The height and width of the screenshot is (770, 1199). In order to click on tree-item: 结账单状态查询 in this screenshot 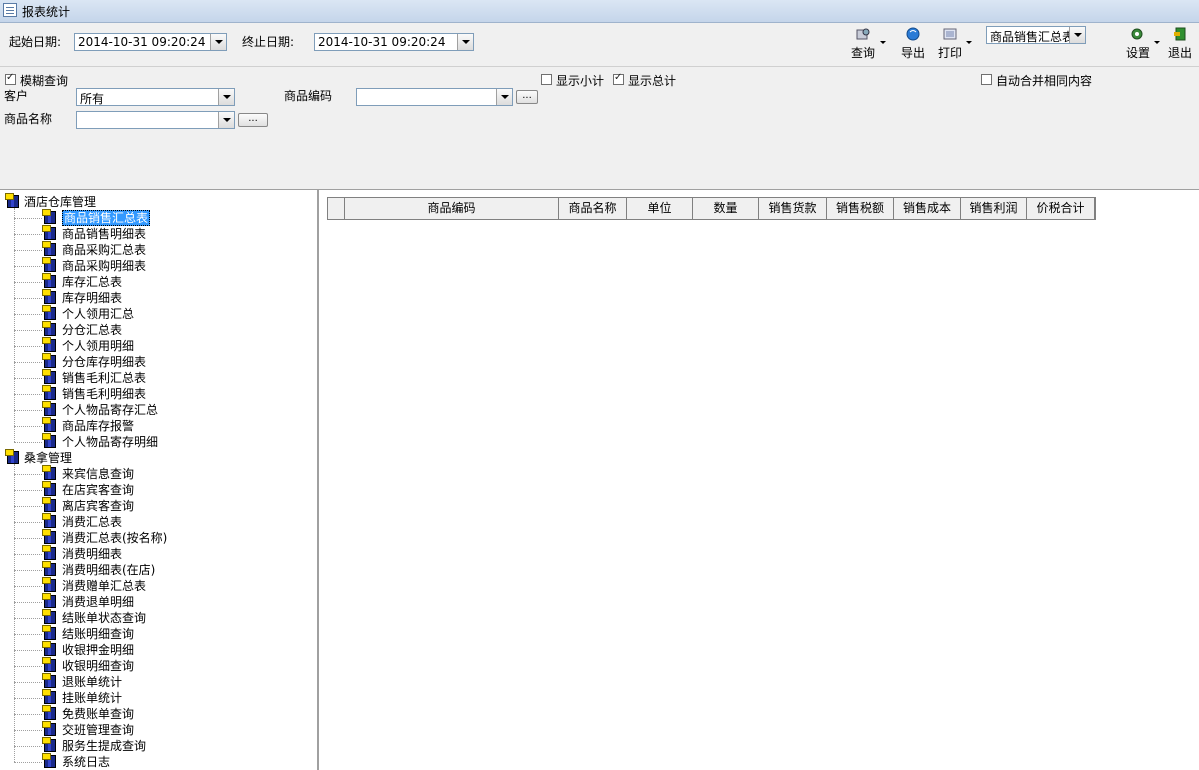, I will do `click(94, 617)`.